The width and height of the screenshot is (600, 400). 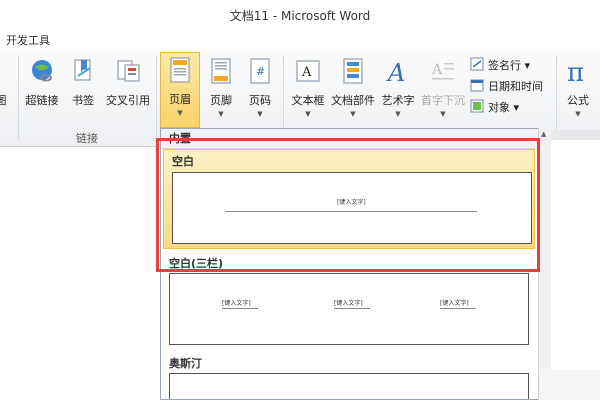 What do you see at coordinates (543, 134) in the screenshot?
I see `scroll-up-icon: ▲` at bounding box center [543, 134].